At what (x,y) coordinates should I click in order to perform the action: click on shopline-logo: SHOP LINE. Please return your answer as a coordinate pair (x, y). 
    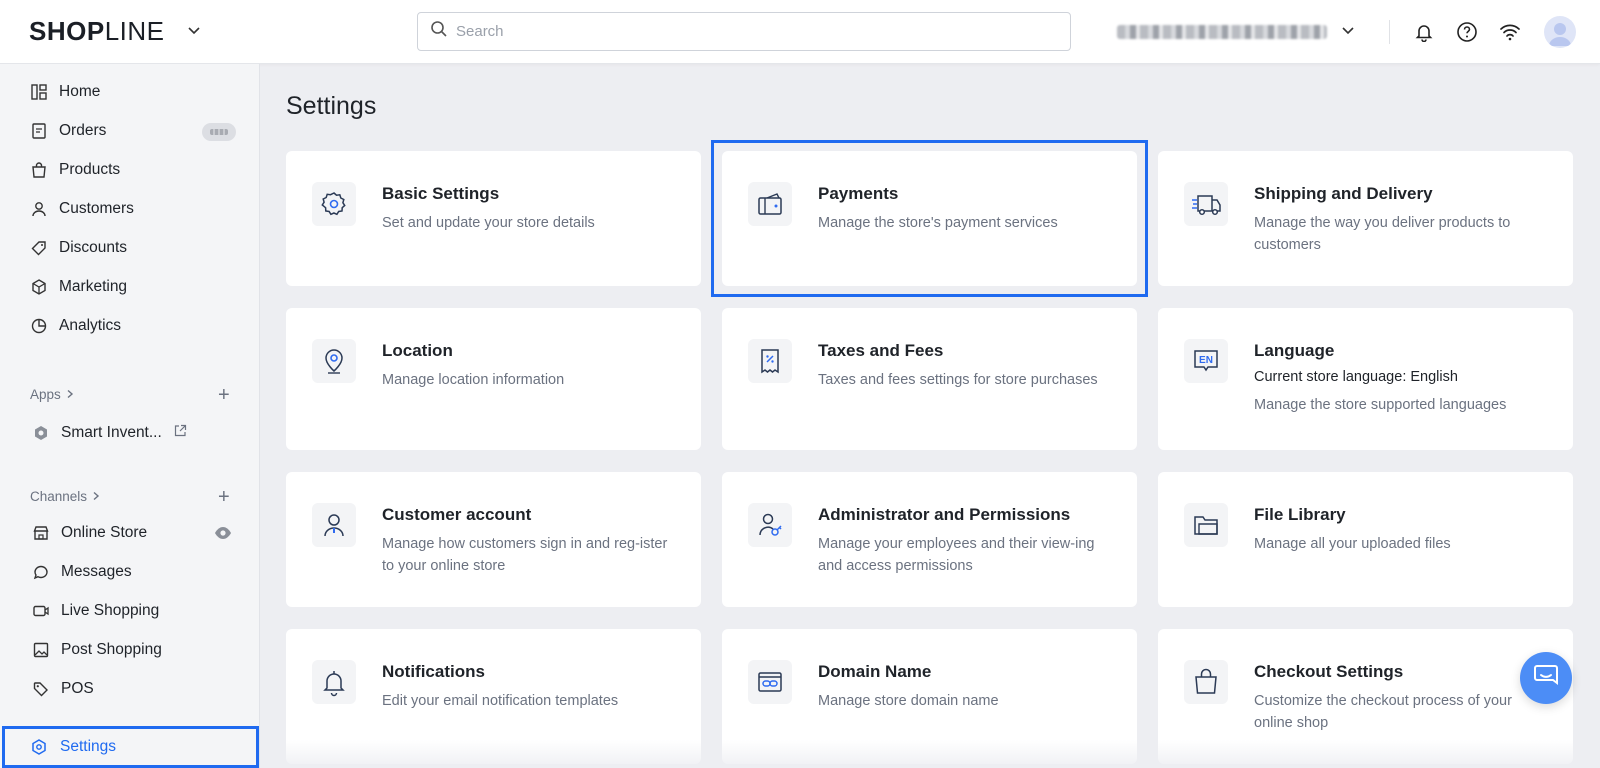
    Looking at the image, I should click on (97, 31).